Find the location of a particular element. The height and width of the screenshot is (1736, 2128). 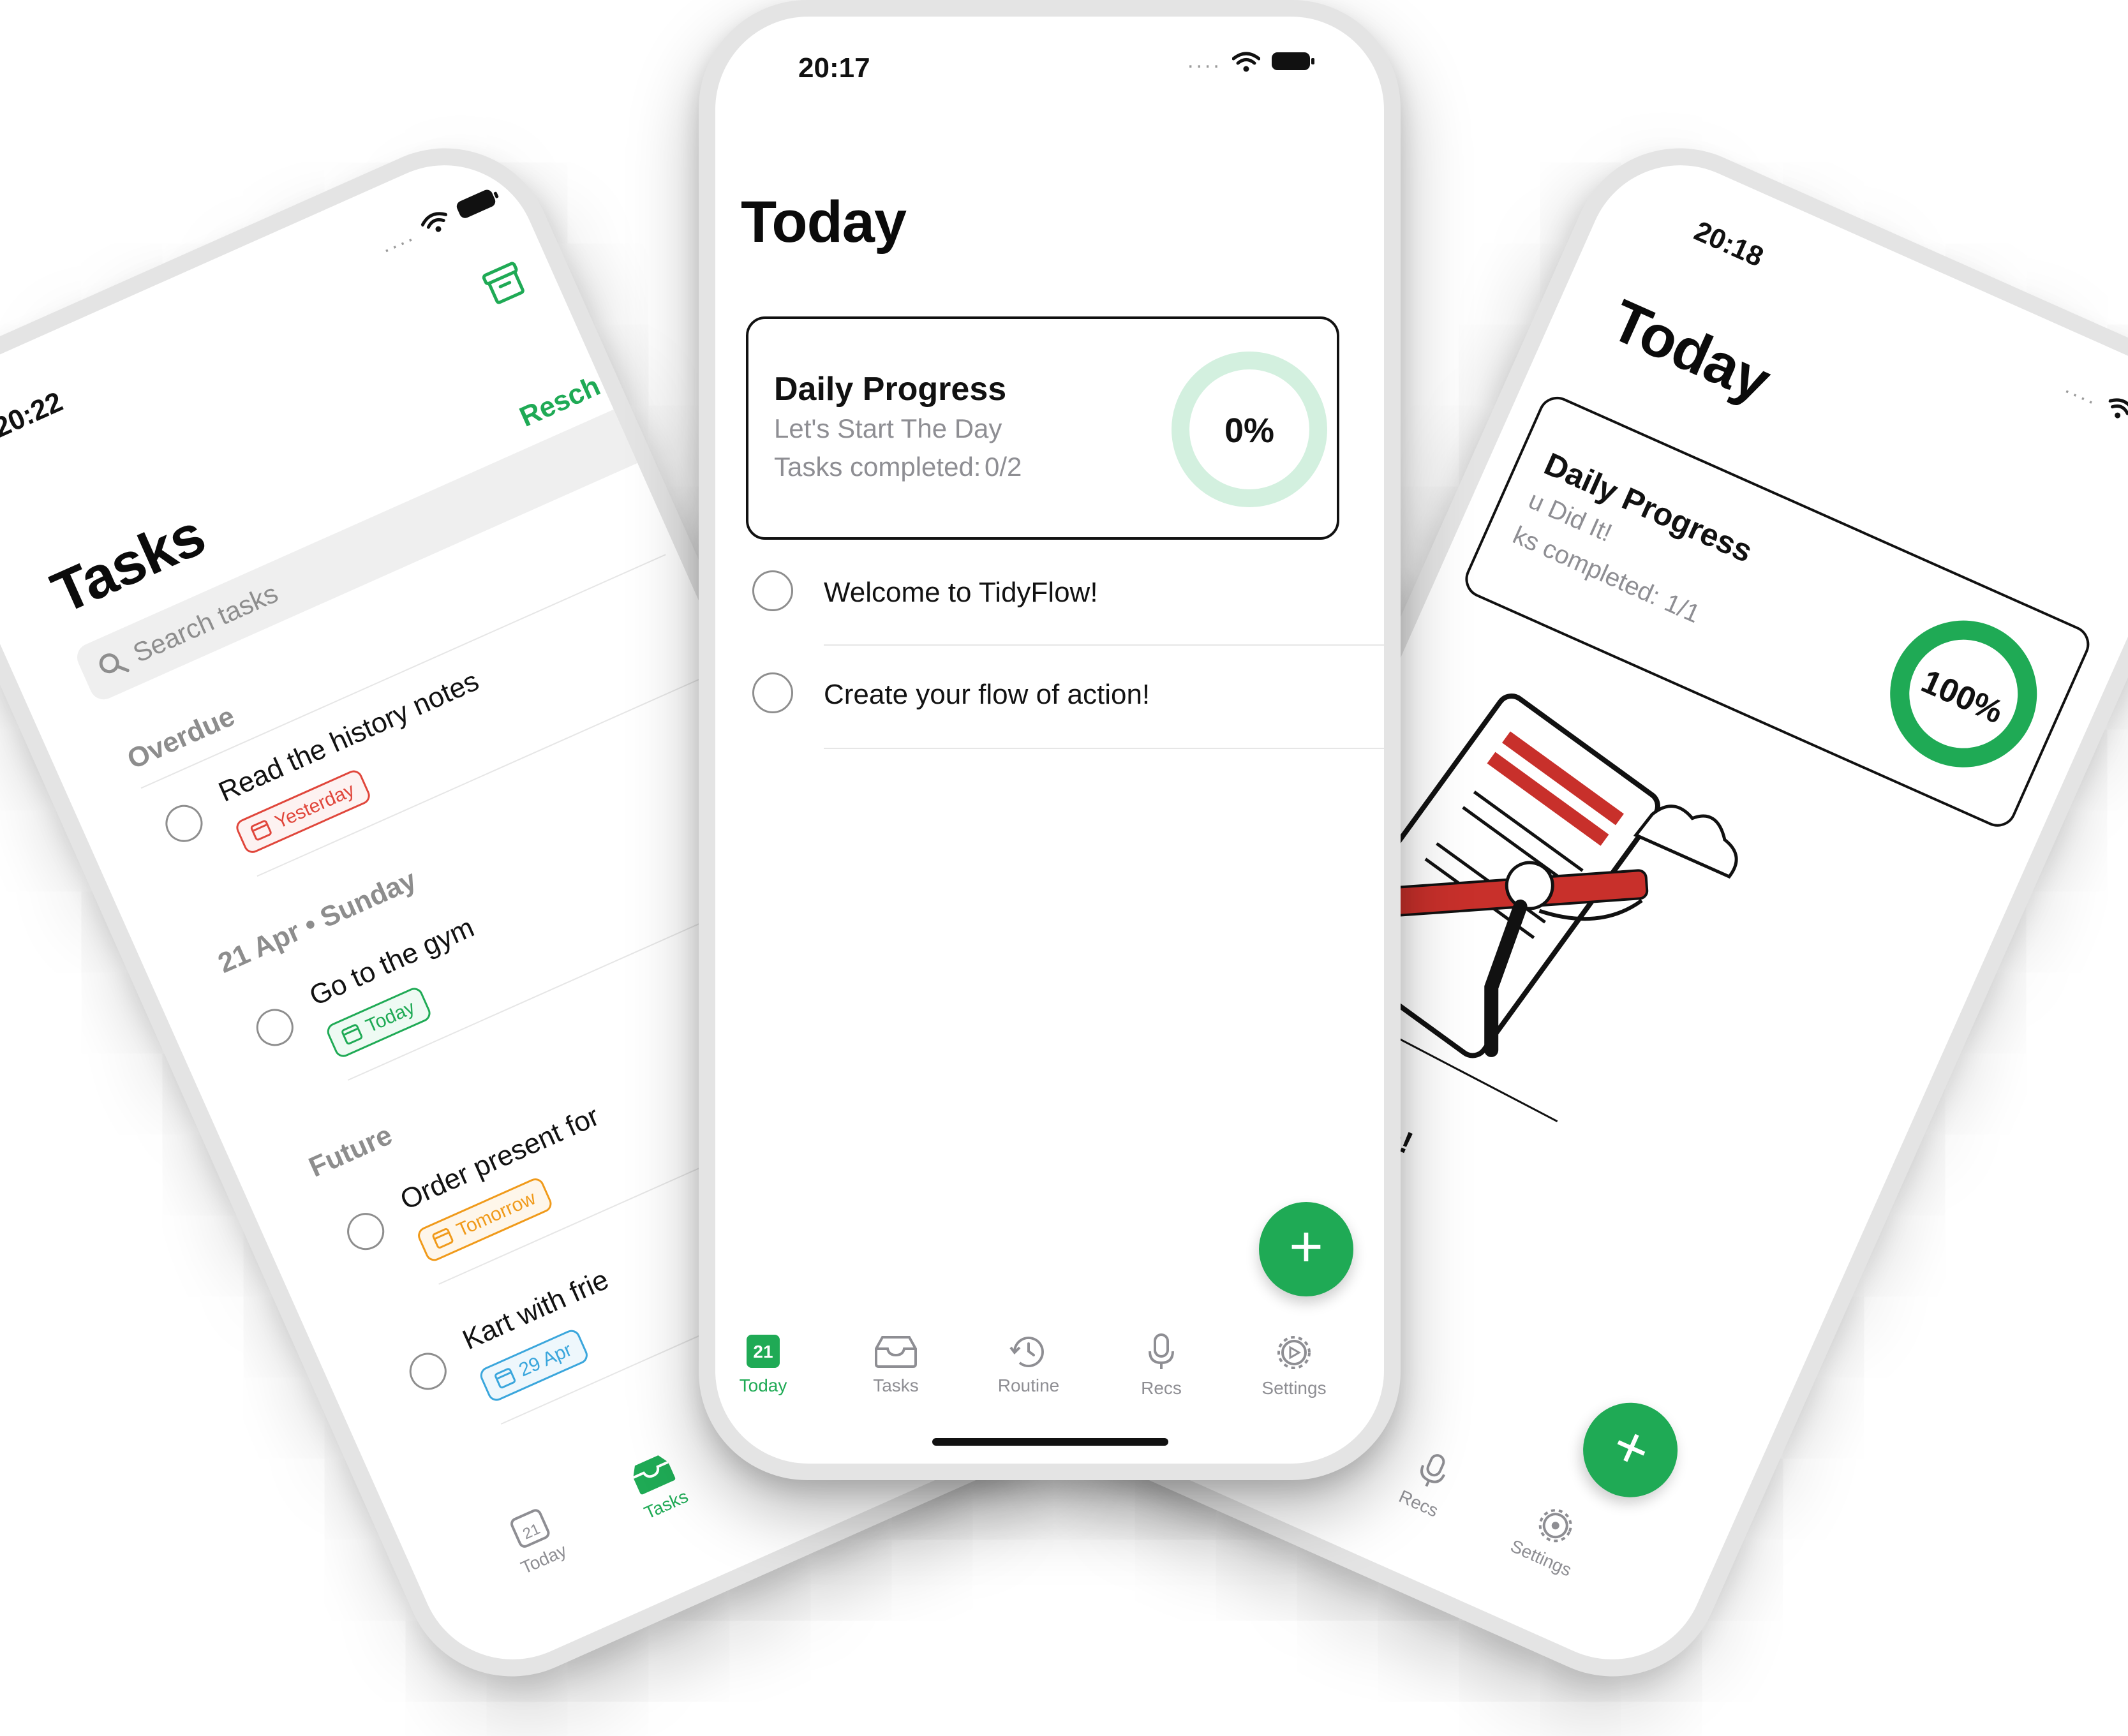

chip-label: 29 Apr is located at coordinates (546, 1360).